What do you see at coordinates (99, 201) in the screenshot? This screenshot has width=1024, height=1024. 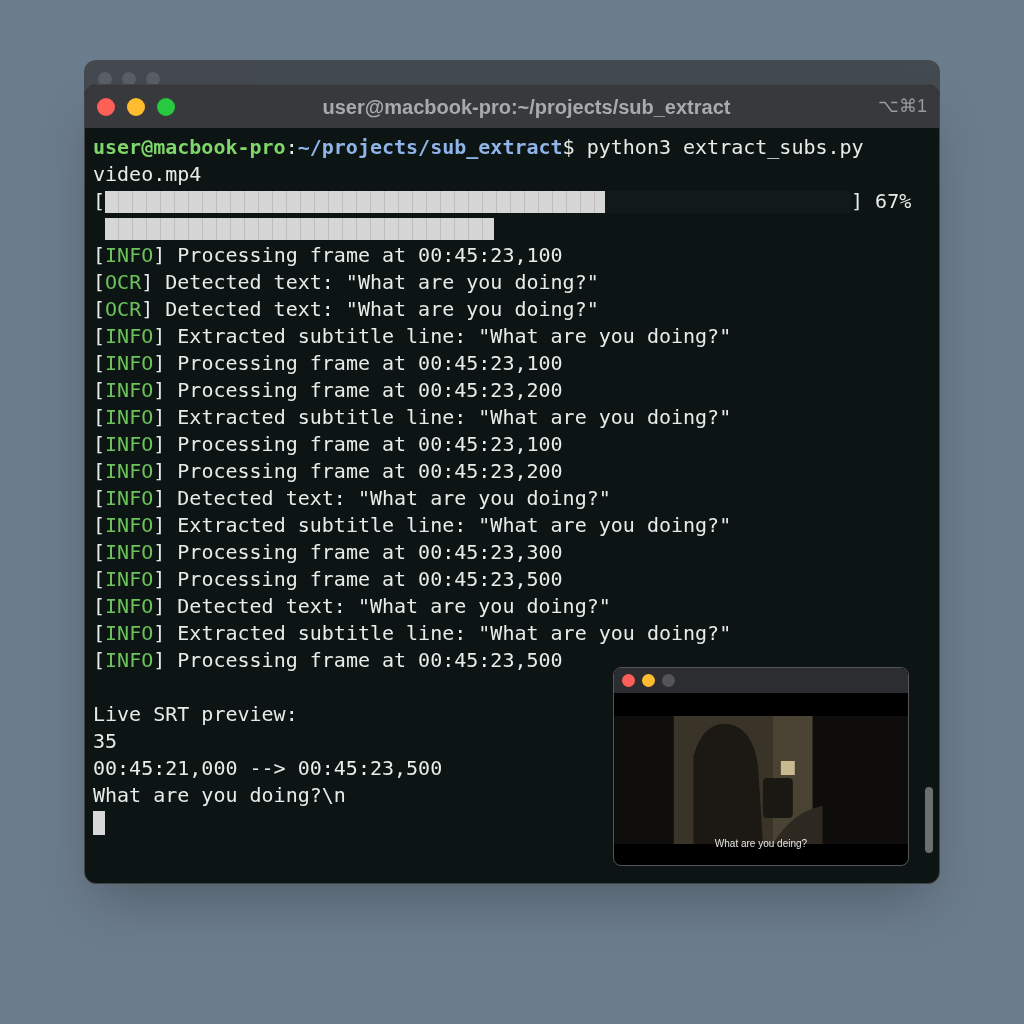 I see `bracket-text: [` at bounding box center [99, 201].